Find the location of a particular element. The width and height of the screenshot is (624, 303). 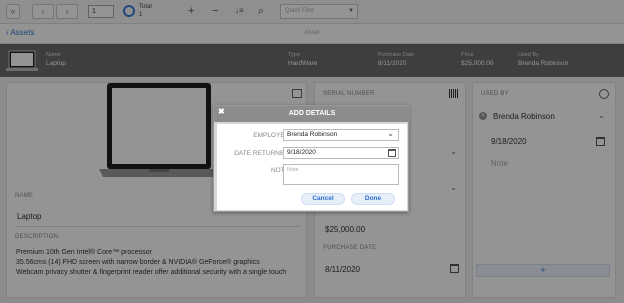

date-returned-field: 9/18/2020 is located at coordinates (341, 153).